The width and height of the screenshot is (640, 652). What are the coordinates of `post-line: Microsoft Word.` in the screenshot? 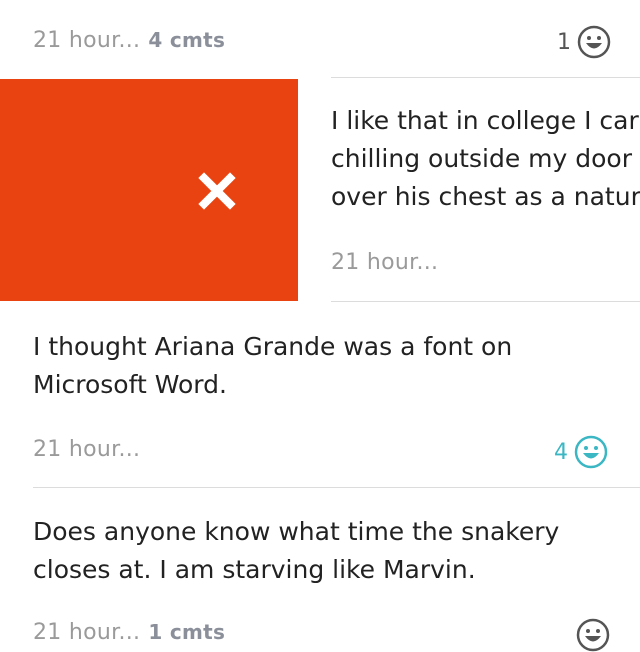 It's located at (130, 384).